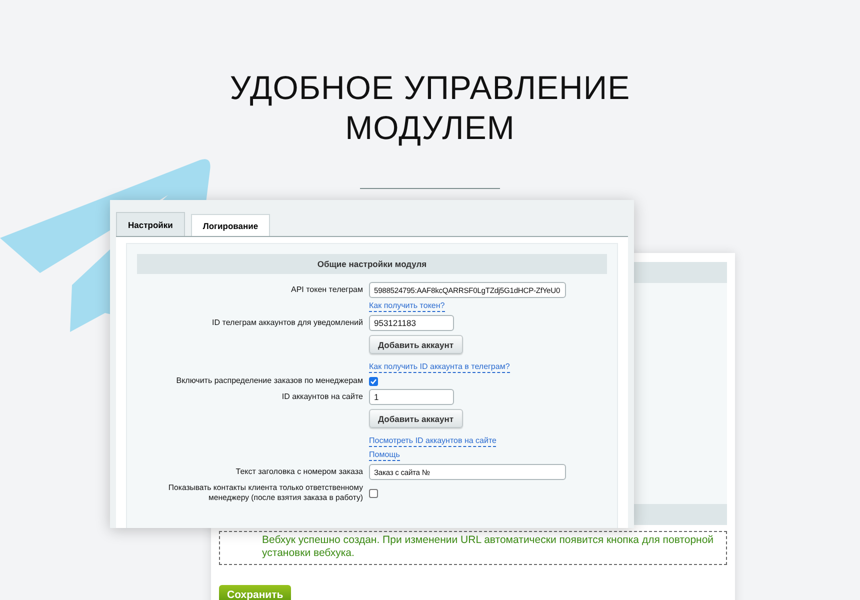 This screenshot has width=860, height=600. What do you see at coordinates (473, 548) in the screenshot?
I see `success-message: Вебхук успешно создан. При изменении URL автоматически появится кнопка для повторной установки вебхука.` at bounding box center [473, 548].